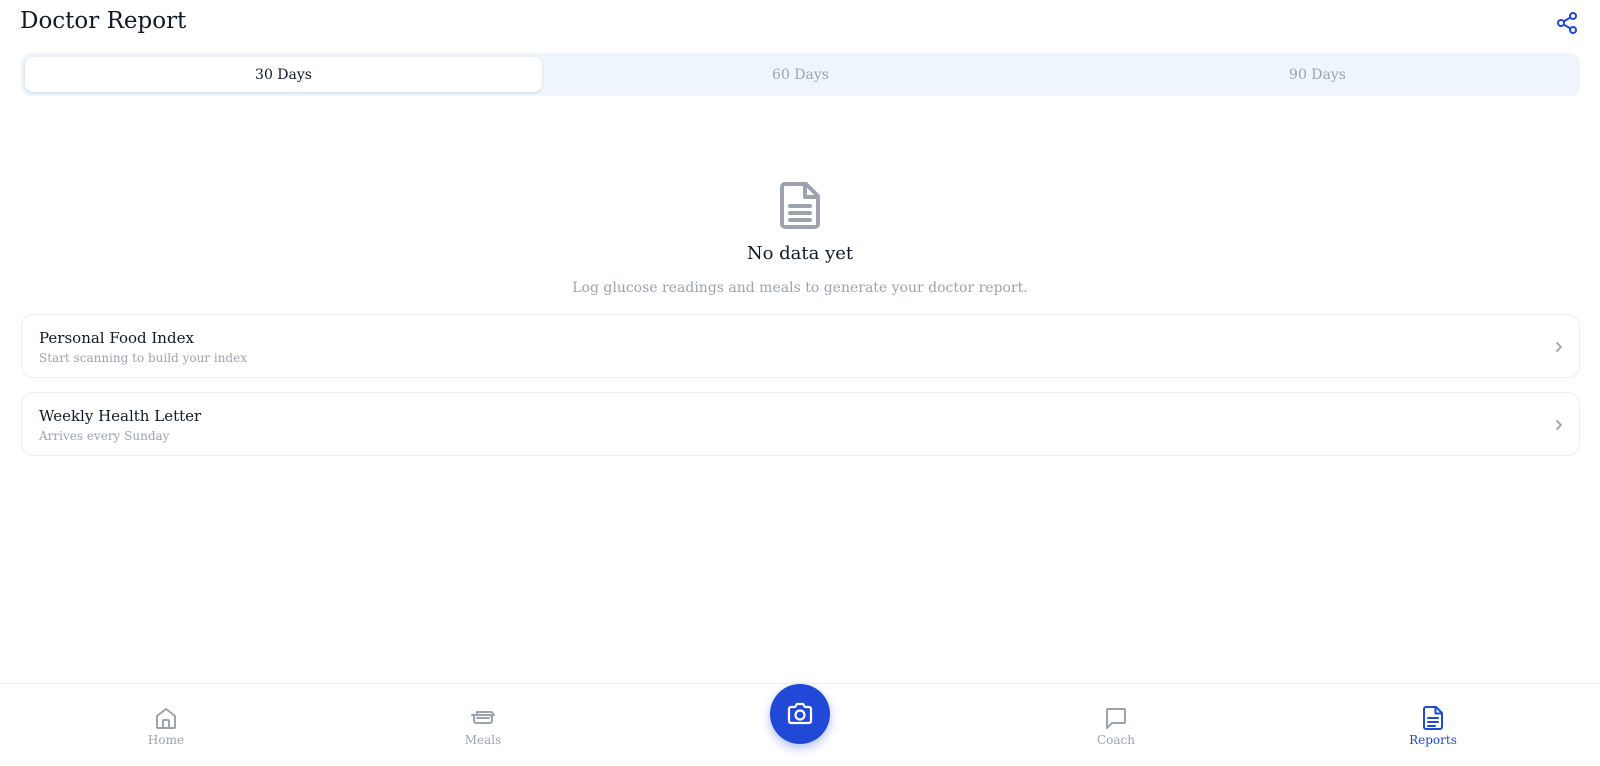 Image resolution: width=1600 pixels, height=766 pixels. What do you see at coordinates (120, 416) in the screenshot?
I see `card-title: Weekly Health Letter` at bounding box center [120, 416].